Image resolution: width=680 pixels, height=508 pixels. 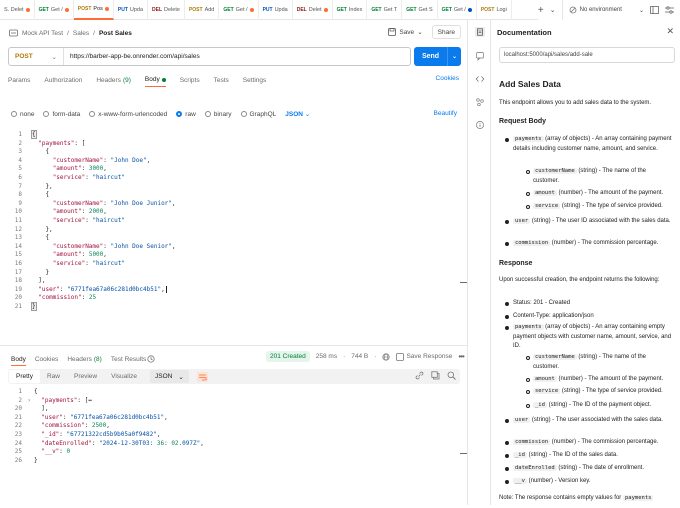 What do you see at coordinates (494, 10) in the screenshot?
I see `request-tab: POST Logi` at bounding box center [494, 10].